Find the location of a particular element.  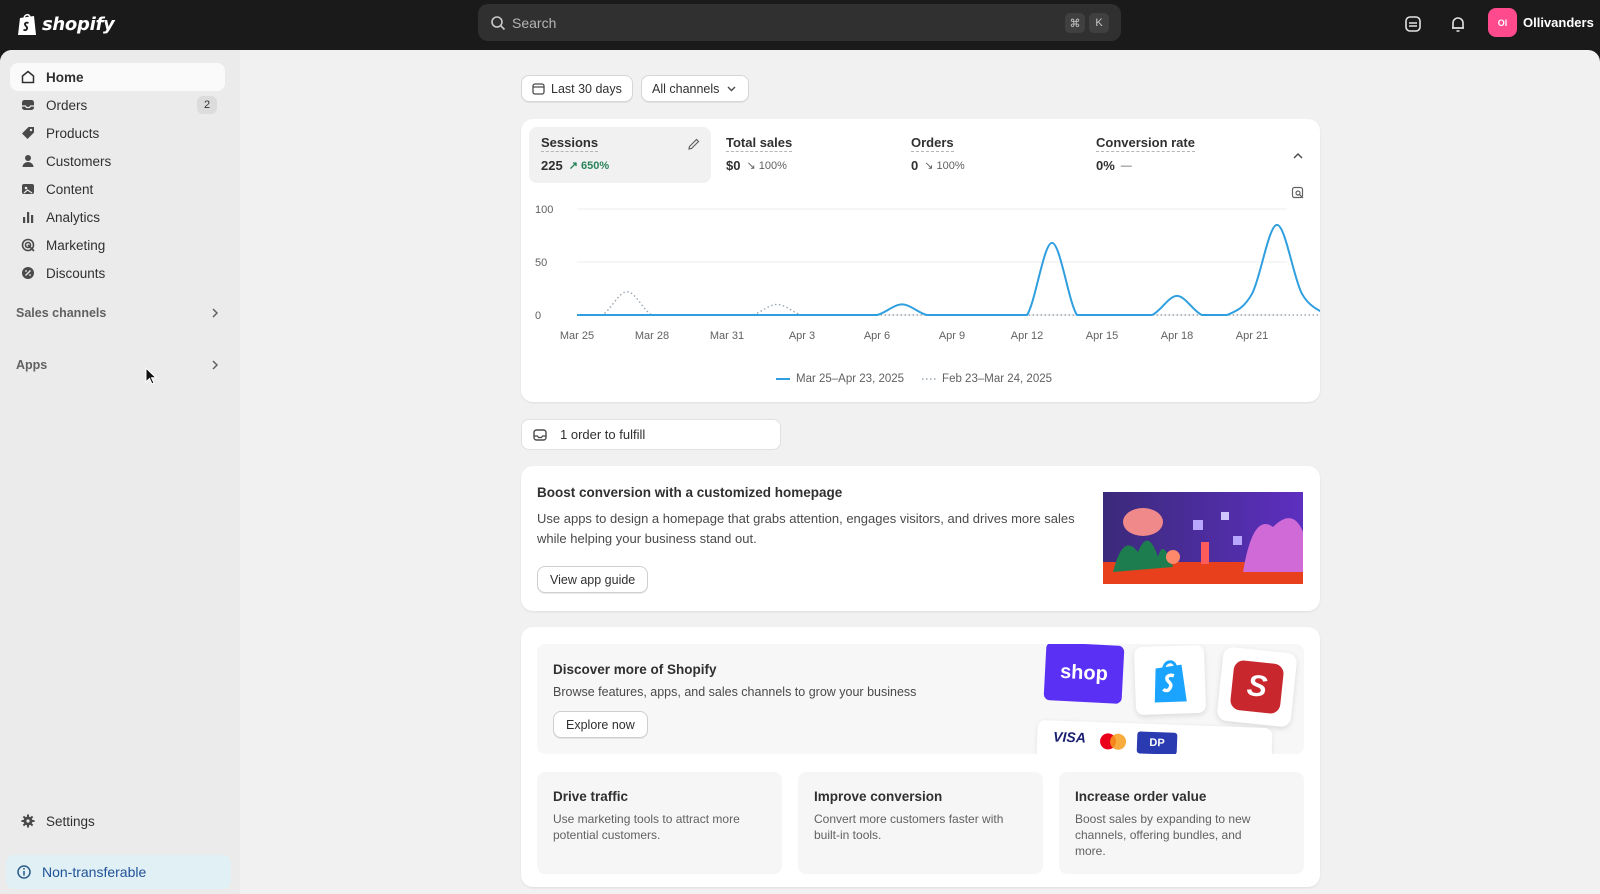

homepage-illustration is located at coordinates (1203, 538).